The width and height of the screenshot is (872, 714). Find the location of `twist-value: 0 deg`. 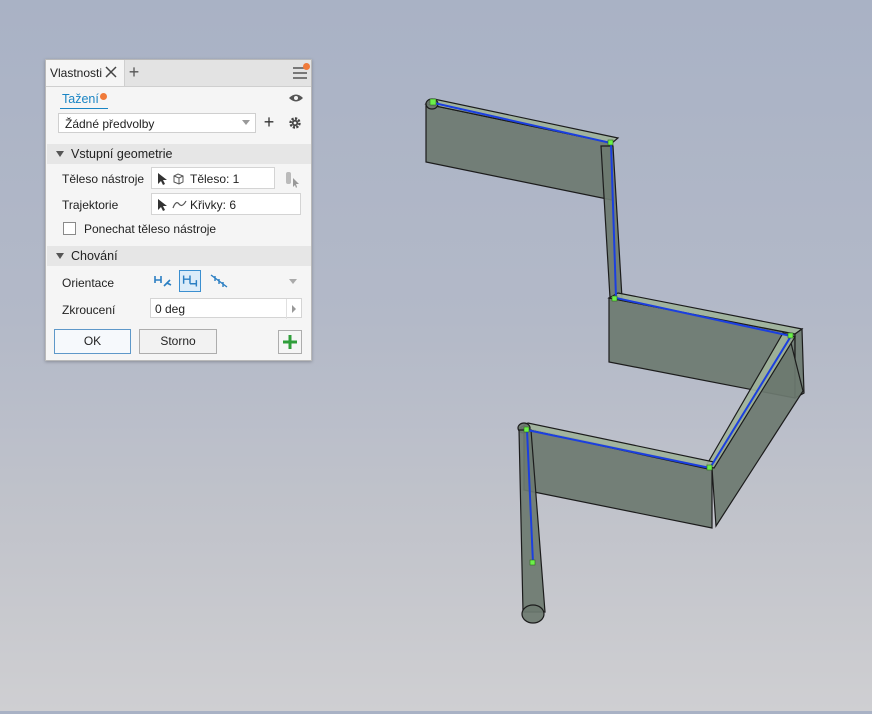

twist-value: 0 deg is located at coordinates (170, 309).